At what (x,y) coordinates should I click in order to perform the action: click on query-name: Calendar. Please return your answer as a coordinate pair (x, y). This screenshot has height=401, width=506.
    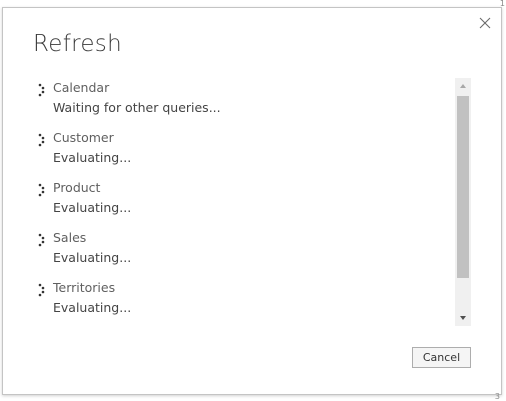
    Looking at the image, I should click on (81, 87).